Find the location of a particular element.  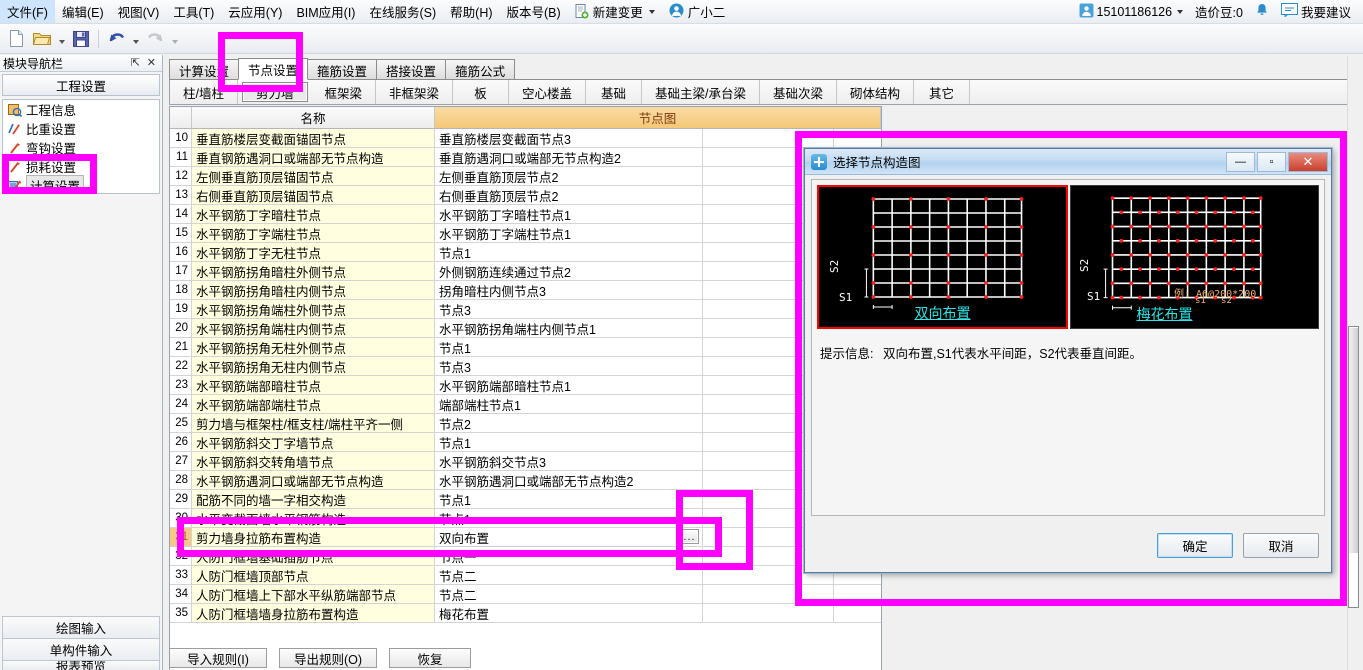

table-row: 16 水平钢筋丁字无柱节点 节点1 is located at coordinates (525, 252).